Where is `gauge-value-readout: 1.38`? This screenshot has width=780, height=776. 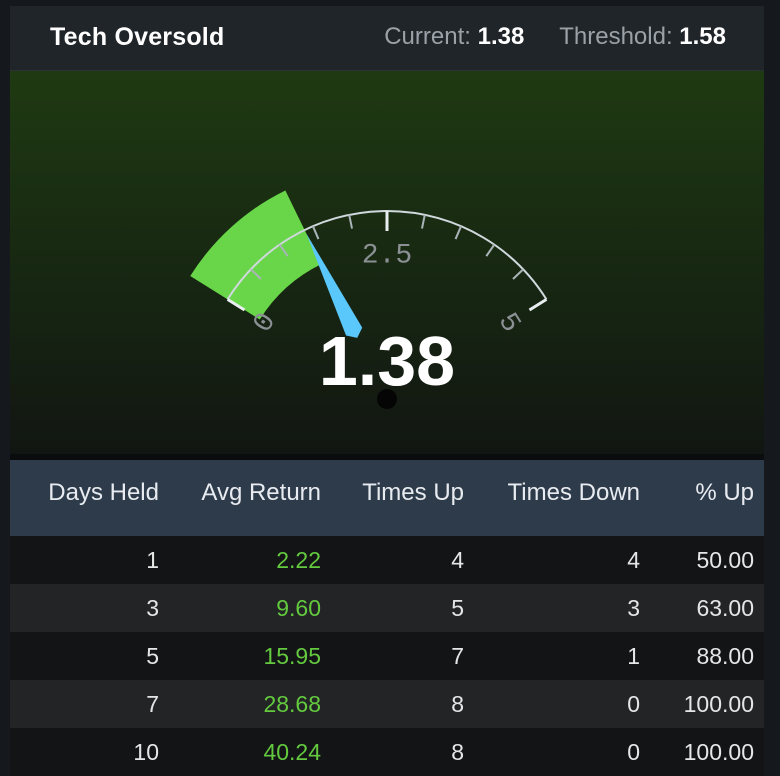
gauge-value-readout: 1.38 is located at coordinates (387, 361).